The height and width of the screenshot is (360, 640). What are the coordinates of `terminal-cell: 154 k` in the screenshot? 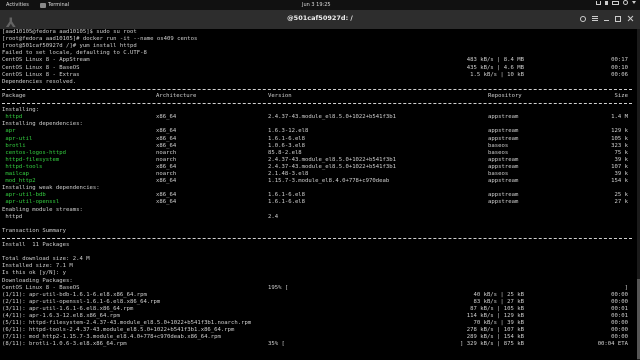 It's located at (619, 181).